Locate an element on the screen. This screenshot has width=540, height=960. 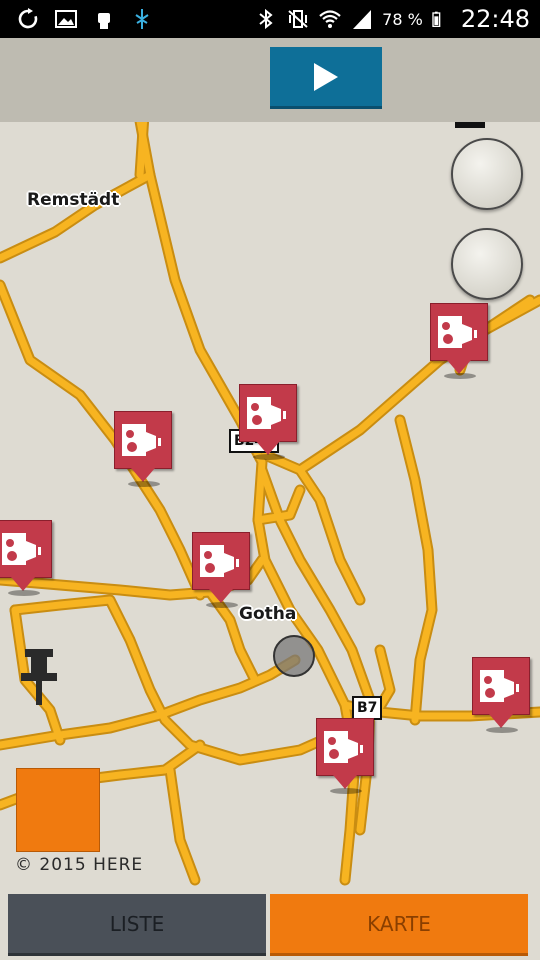
map-copyright: © 2015 HERE is located at coordinates (79, 865).